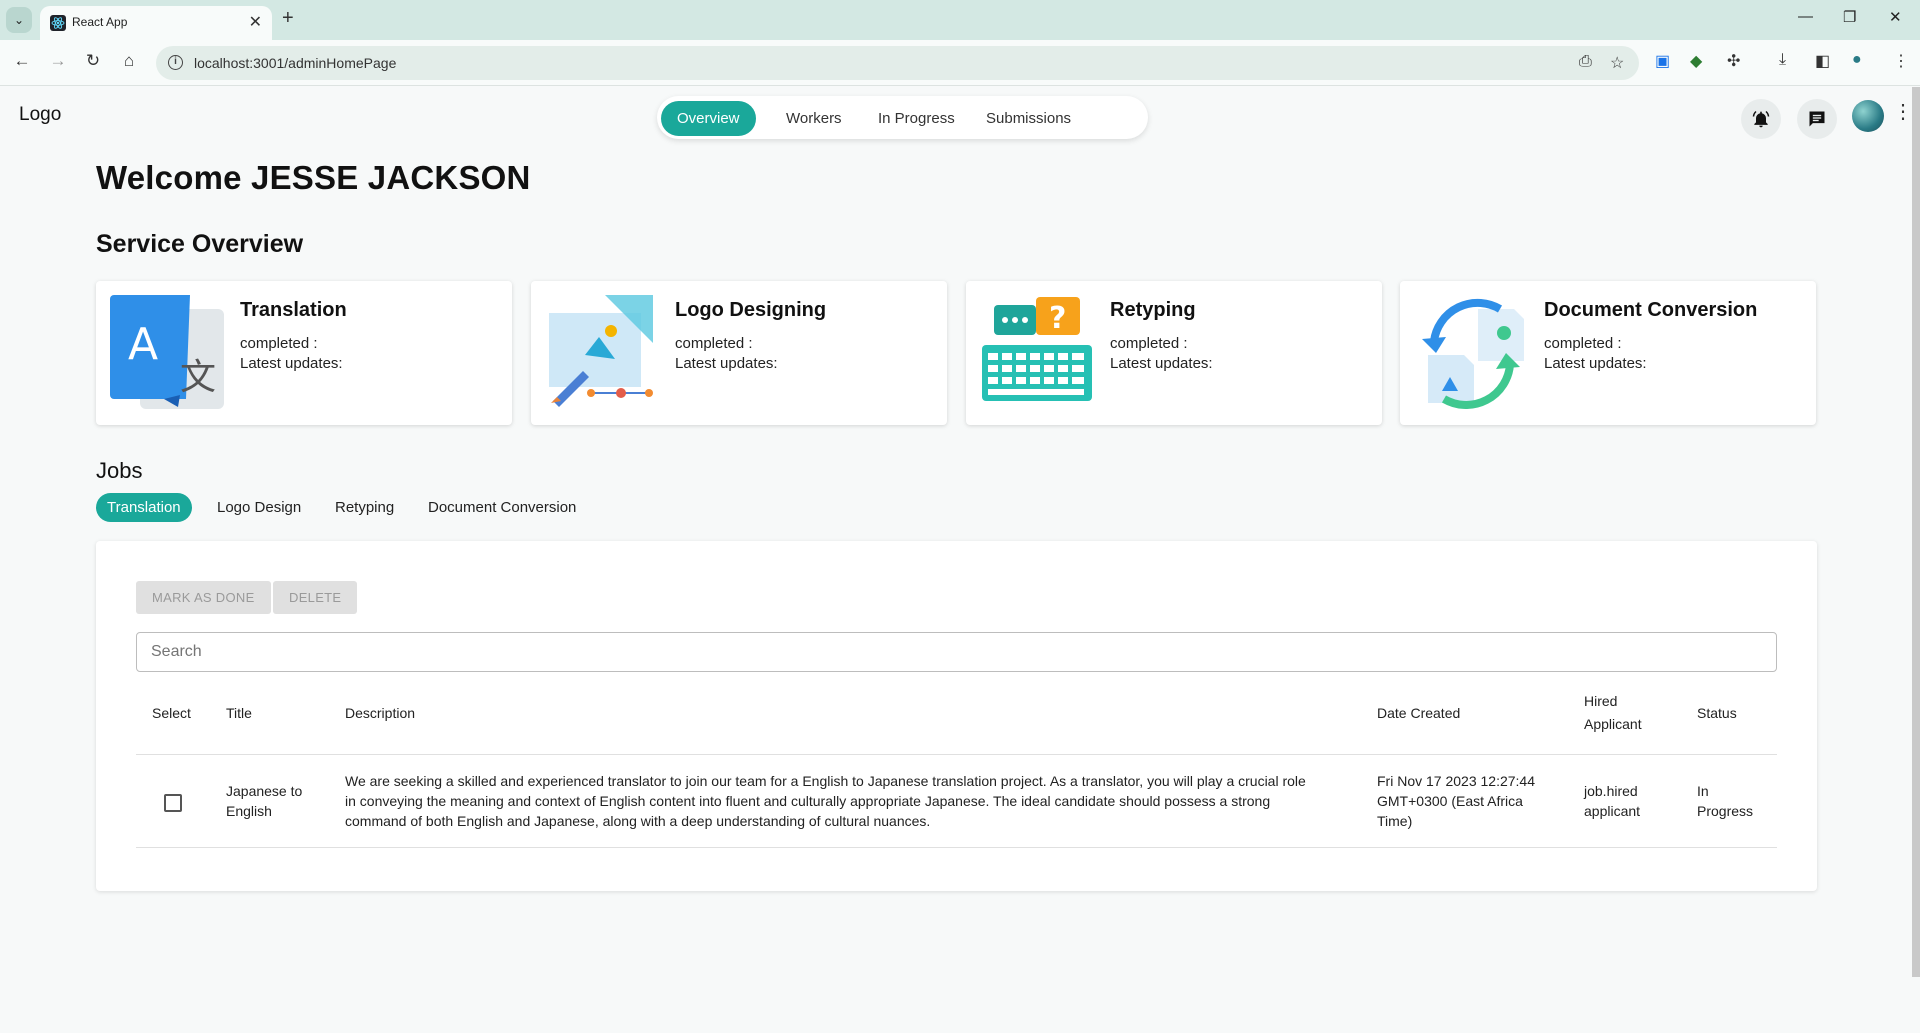 The image size is (1920, 1033). Describe the element at coordinates (198, 377) in the screenshot. I see `svg-text: 文` at that location.